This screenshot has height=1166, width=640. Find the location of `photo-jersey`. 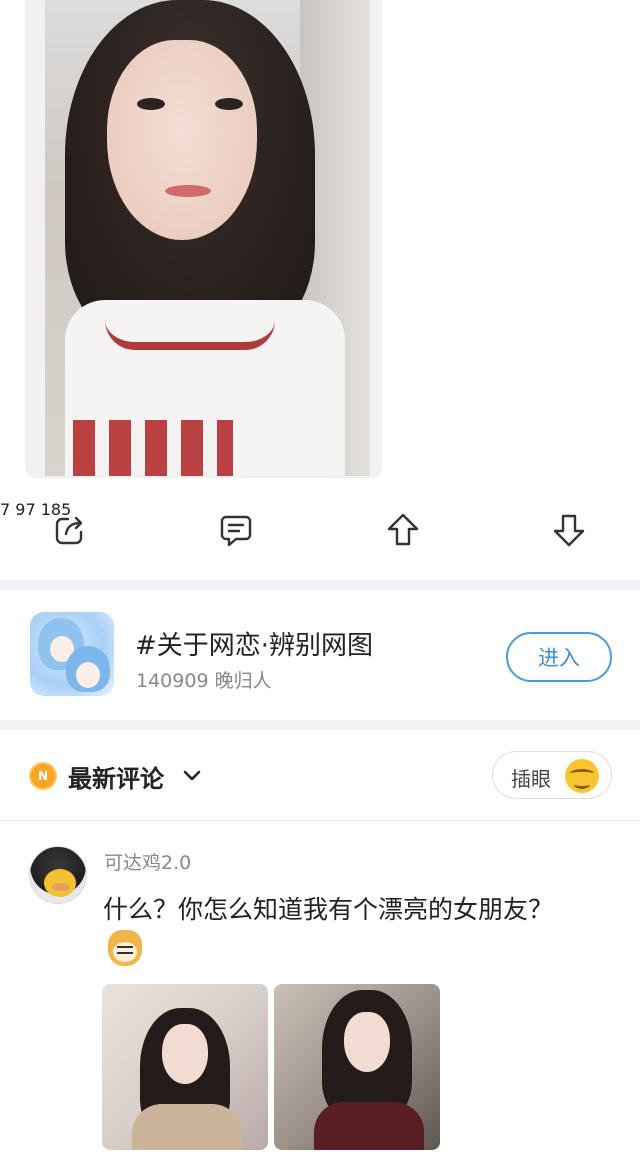

photo-jersey is located at coordinates (205, 388).